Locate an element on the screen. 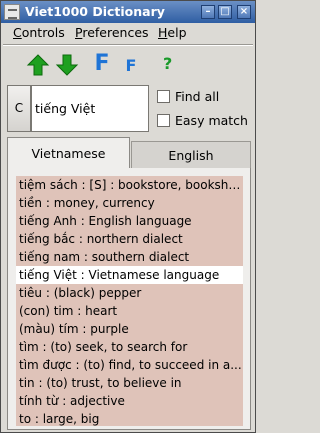  list-item: tin : (to) trust, to believe in is located at coordinates (129, 383).